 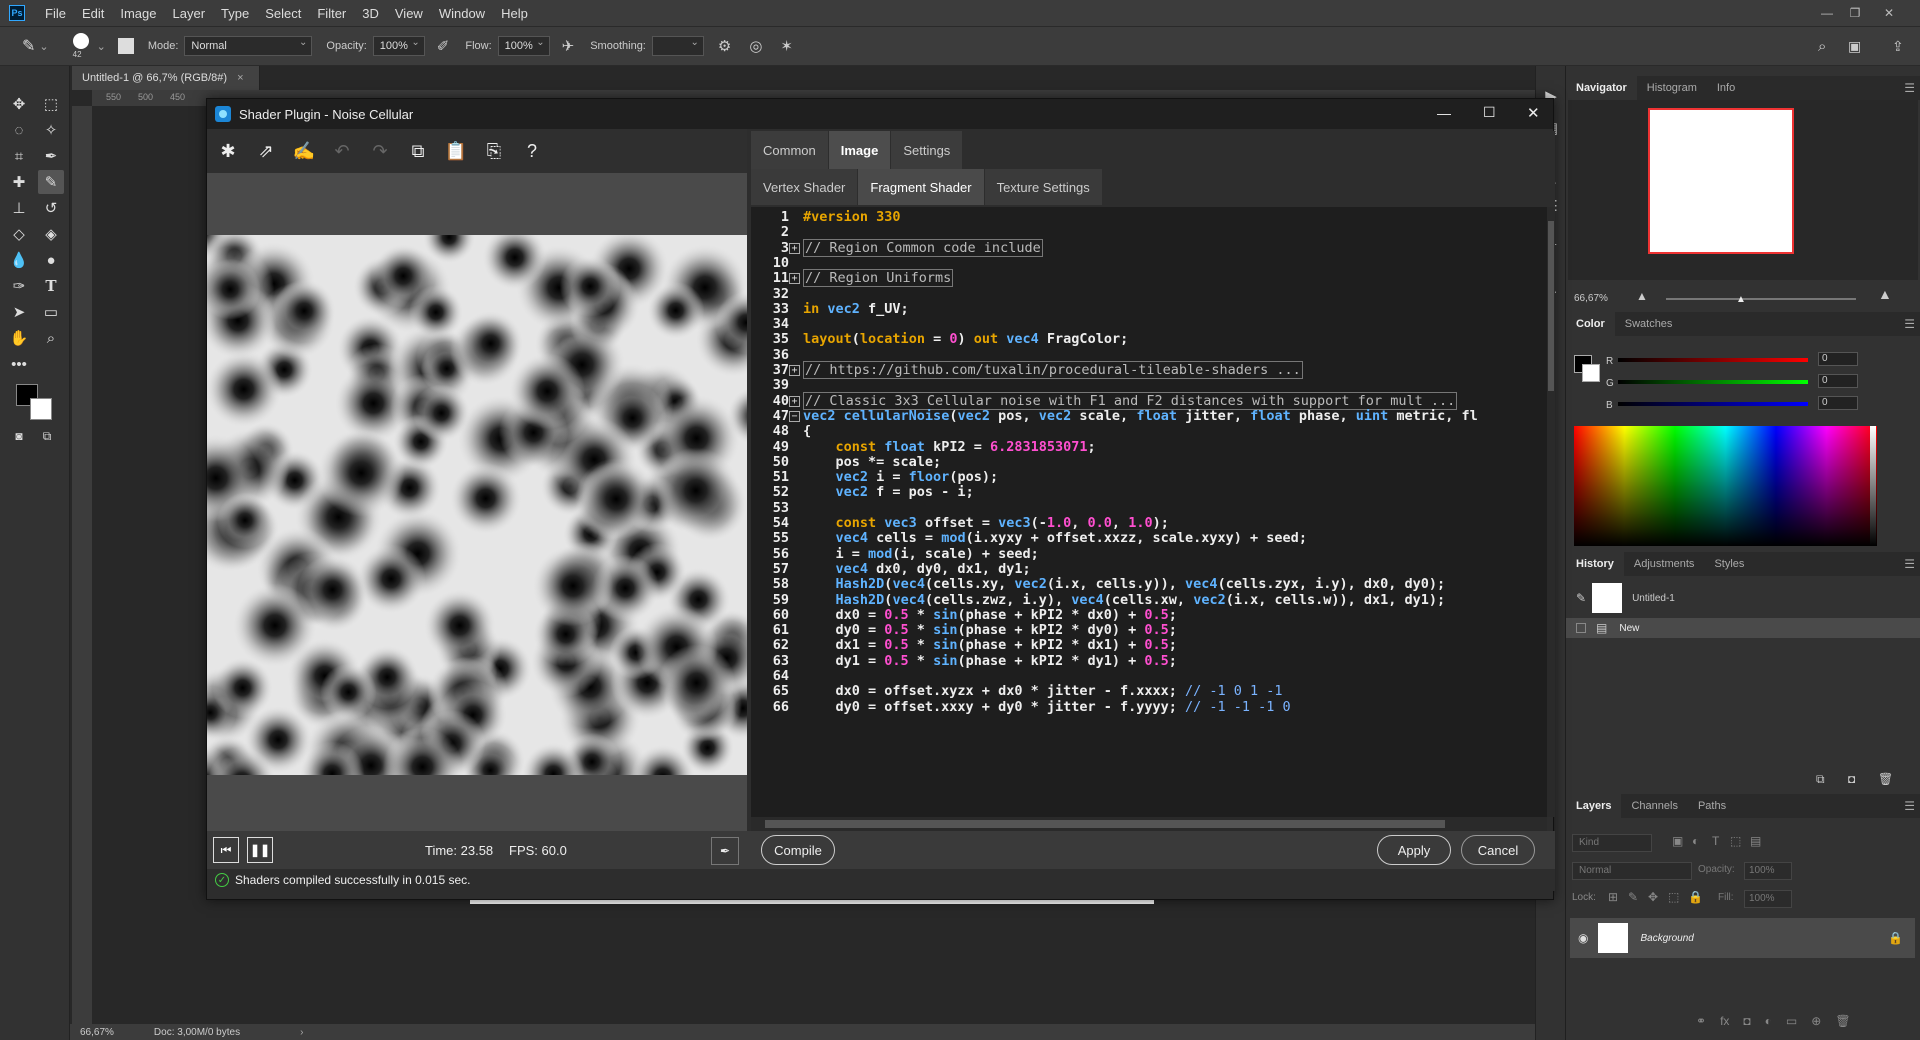 I want to click on tab-settings: Settings, so click(x=927, y=150).